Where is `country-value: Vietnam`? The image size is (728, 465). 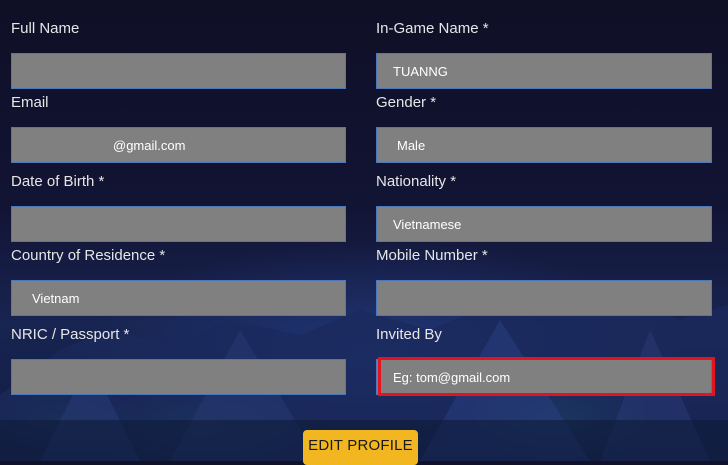 country-value: Vietnam is located at coordinates (56, 298).